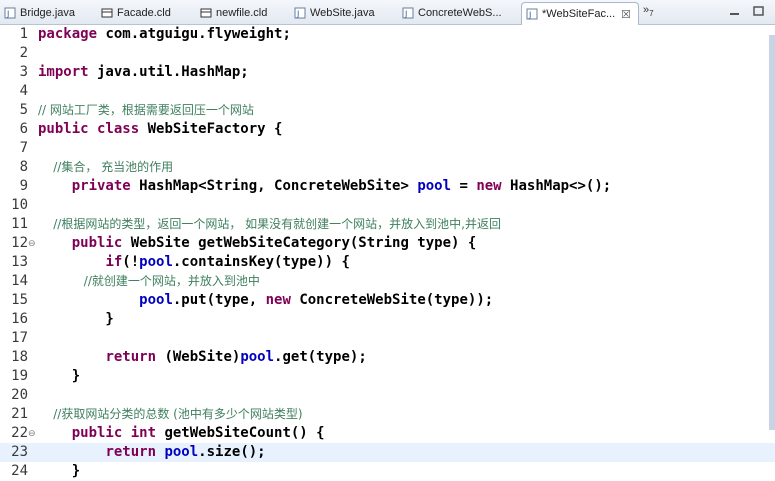 This screenshot has height=481, width=775. I want to click on line-number: 16, so click(19, 319).